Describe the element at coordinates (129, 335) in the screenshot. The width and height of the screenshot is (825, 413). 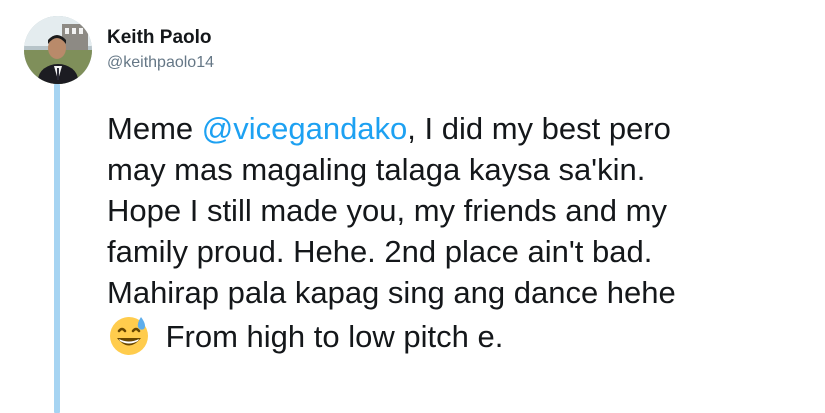
I see `grinning-face-with-sweat-icon` at that location.